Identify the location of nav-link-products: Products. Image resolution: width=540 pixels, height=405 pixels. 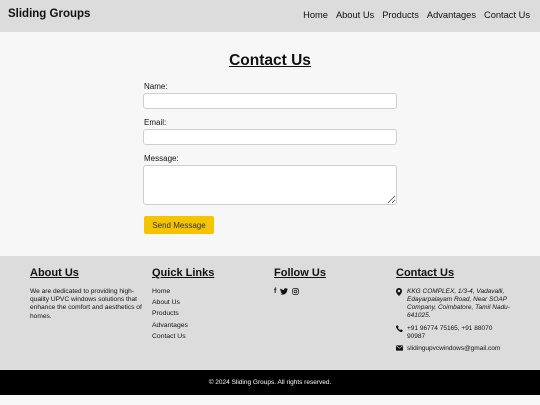
(400, 15).